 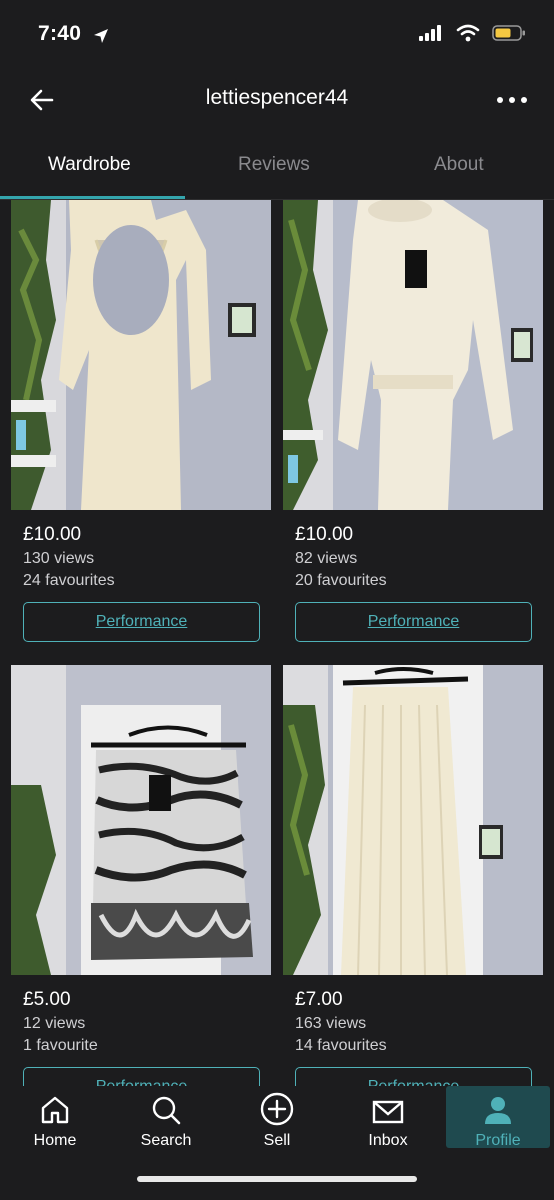 I want to click on page-title: lettiespencer44, so click(x=277, y=97).